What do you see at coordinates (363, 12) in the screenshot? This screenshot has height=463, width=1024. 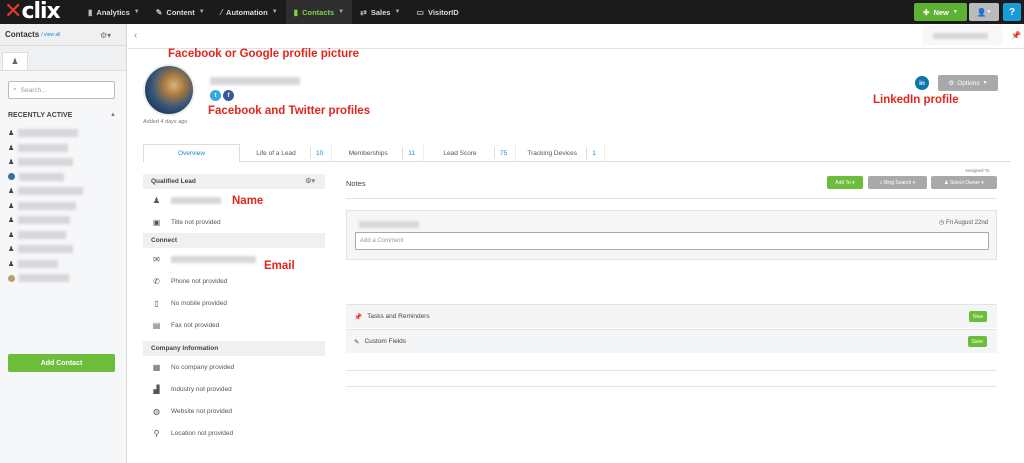 I see `handshake-icon: ⇄` at bounding box center [363, 12].